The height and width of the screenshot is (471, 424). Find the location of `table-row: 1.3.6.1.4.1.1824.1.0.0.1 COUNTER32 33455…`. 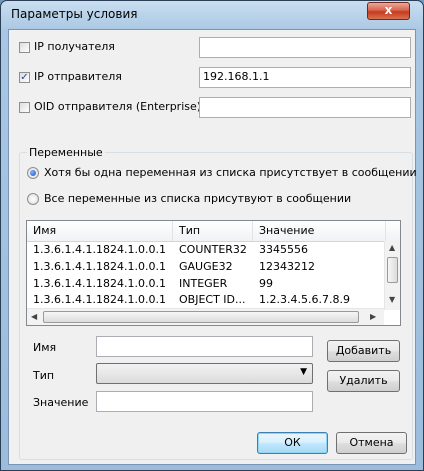

table-row: 1.3.6.1.4.1.1824.1.0.0.1 COUNTER32 33455… is located at coordinates (207, 250).